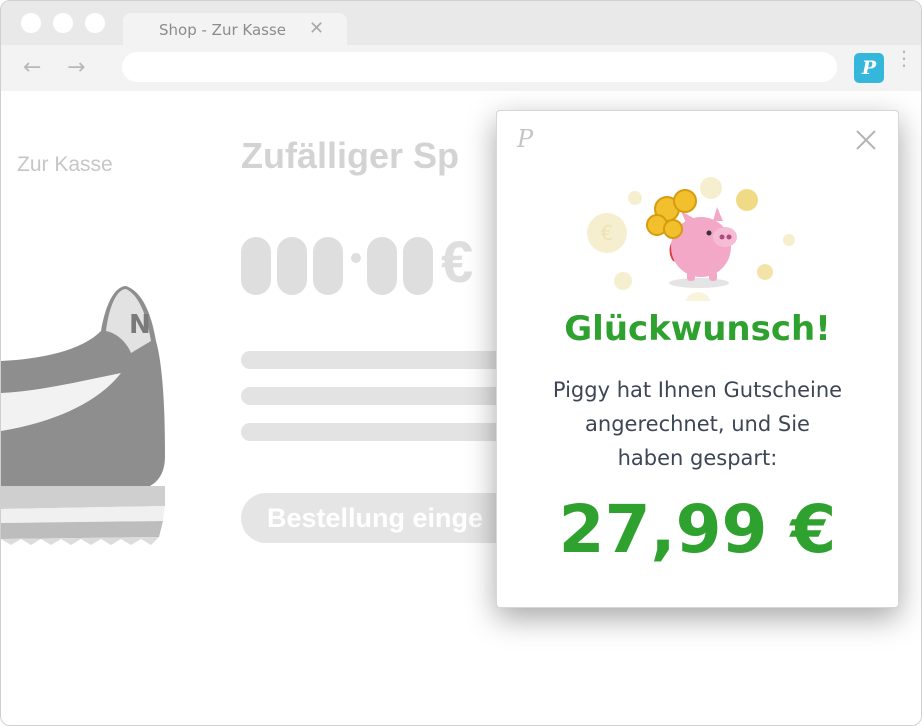  I want to click on message-line: Piggy hat Ihnen Gutscheine, so click(697, 390).